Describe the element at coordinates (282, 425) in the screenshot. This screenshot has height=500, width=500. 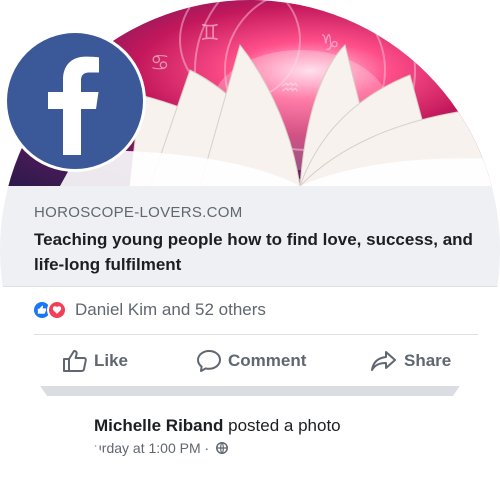
I see `post-action-text: posted a photo` at that location.